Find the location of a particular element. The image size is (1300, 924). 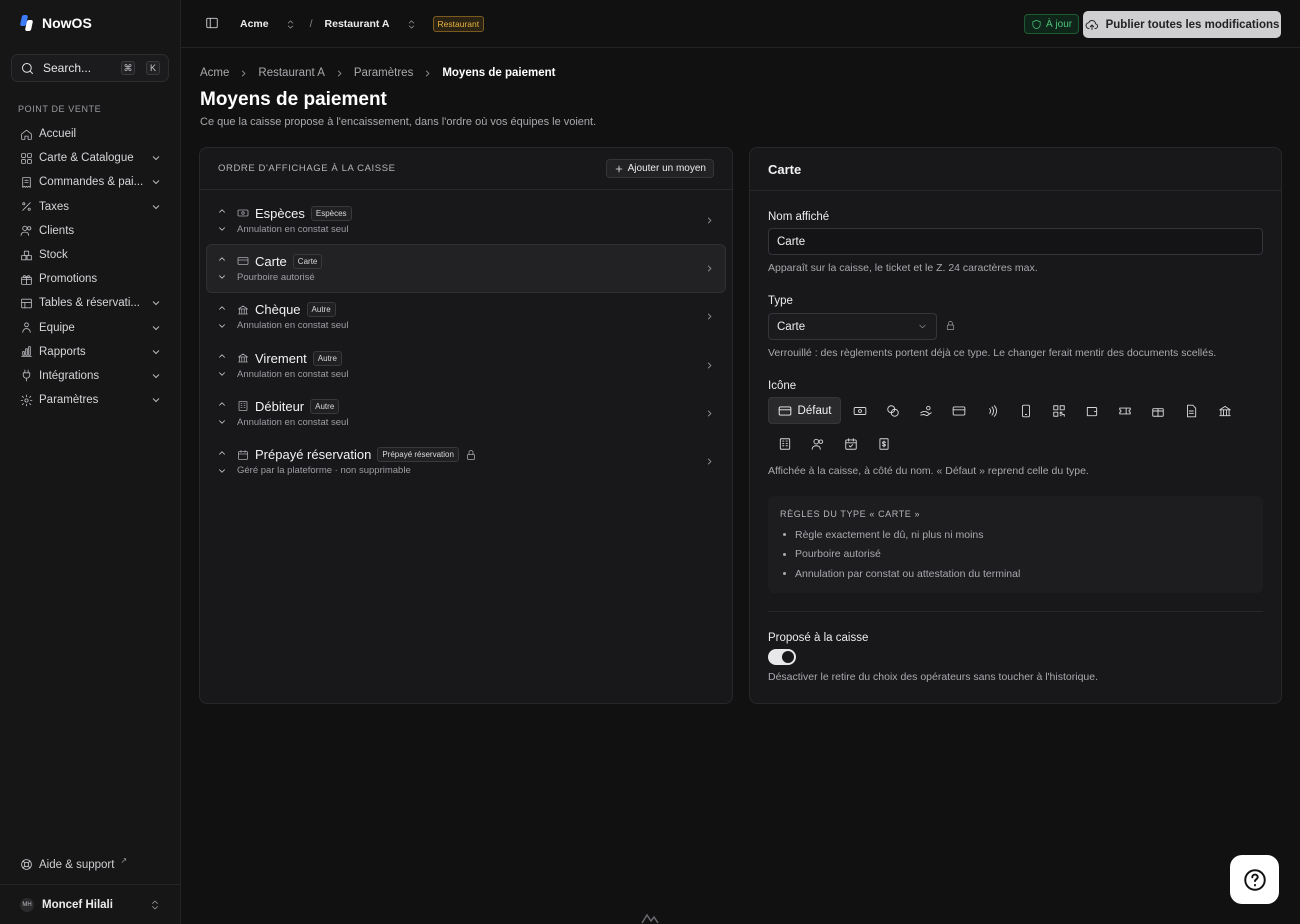

team-icon is located at coordinates (26, 327).